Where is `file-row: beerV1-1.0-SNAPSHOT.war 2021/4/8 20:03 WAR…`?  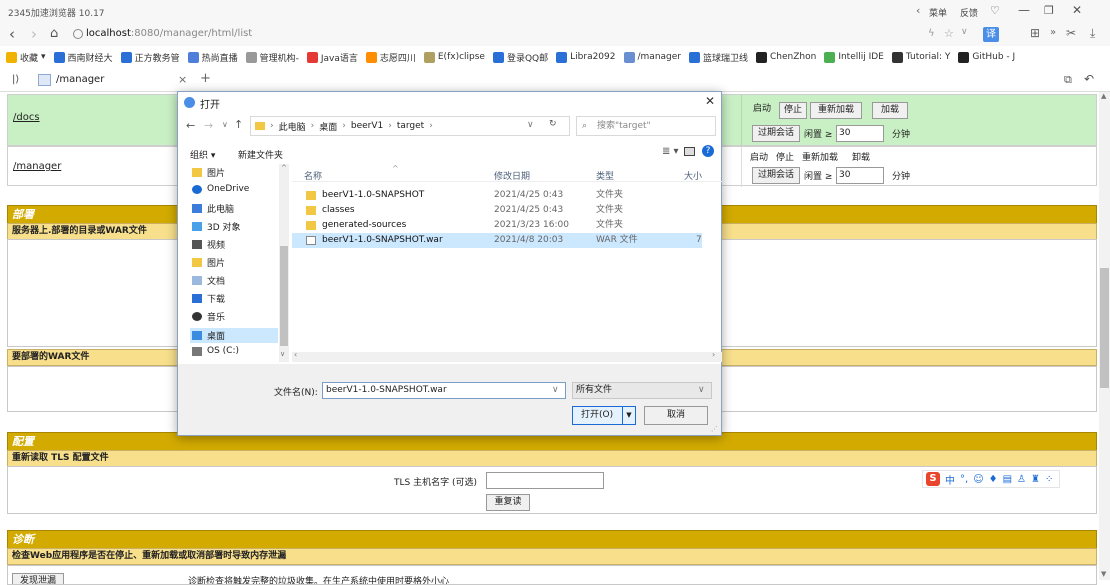
file-row: beerV1-1.0-SNAPSHOT.war 2021/4/8 20:03 WAR… is located at coordinates (497, 240).